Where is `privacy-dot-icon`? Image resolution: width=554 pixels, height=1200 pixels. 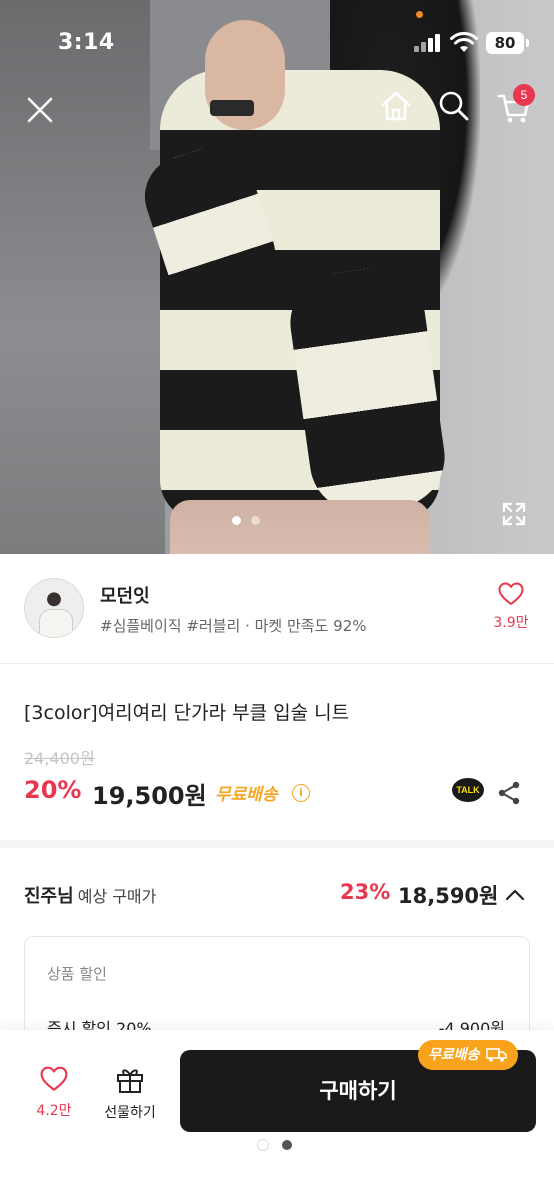
privacy-dot-icon is located at coordinates (419, 14).